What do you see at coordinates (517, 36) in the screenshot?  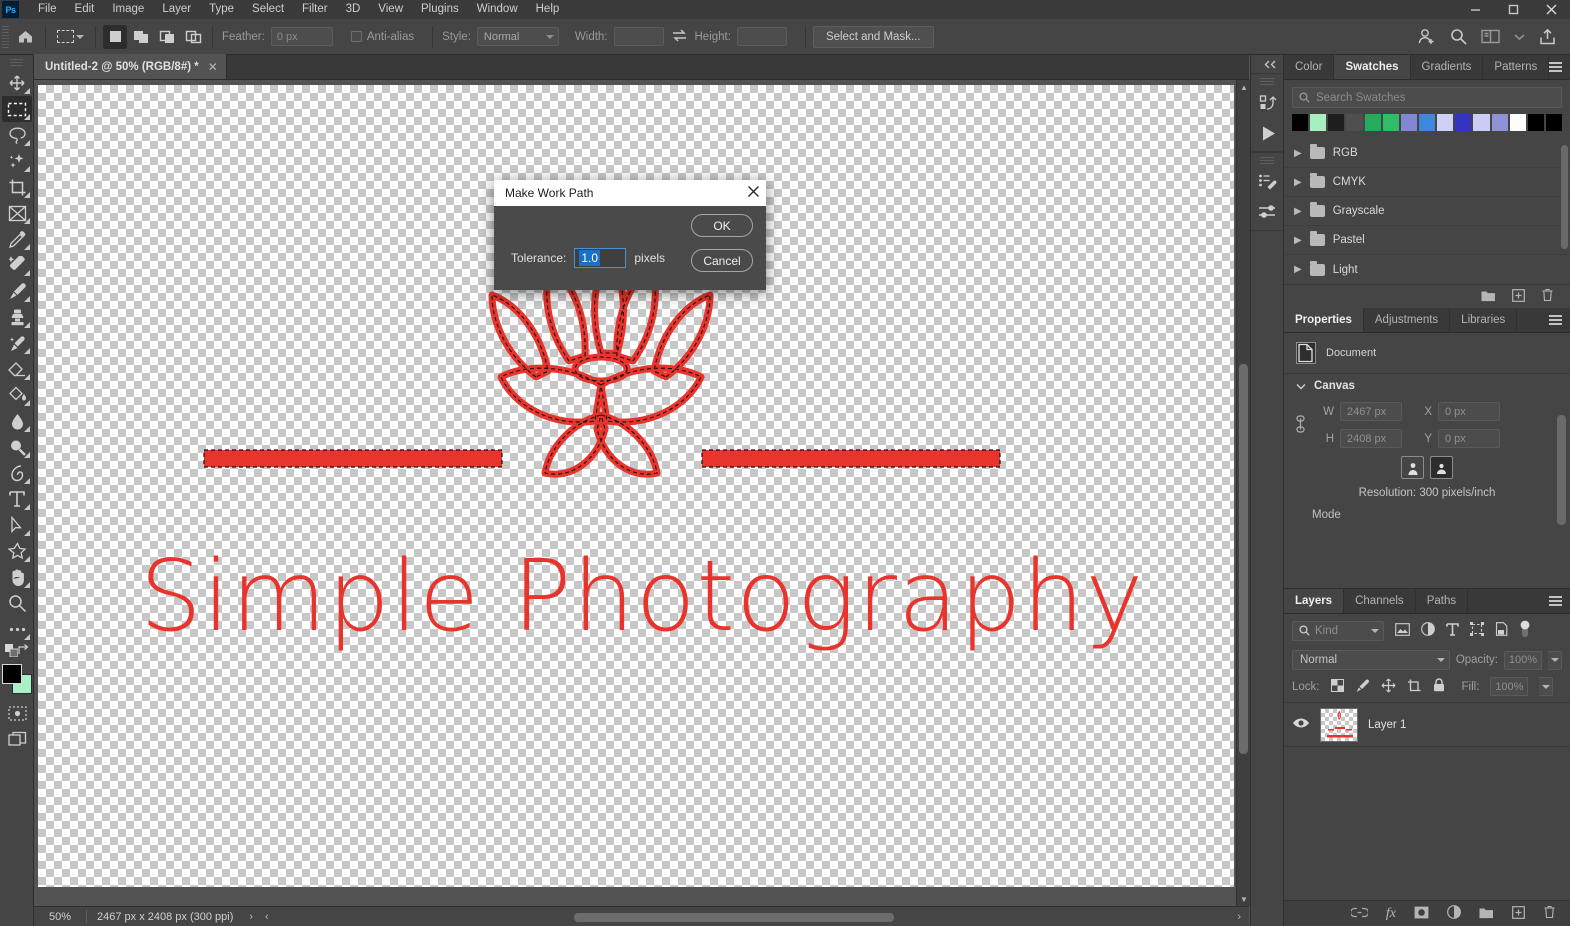 I see `style-select: Normal` at bounding box center [517, 36].